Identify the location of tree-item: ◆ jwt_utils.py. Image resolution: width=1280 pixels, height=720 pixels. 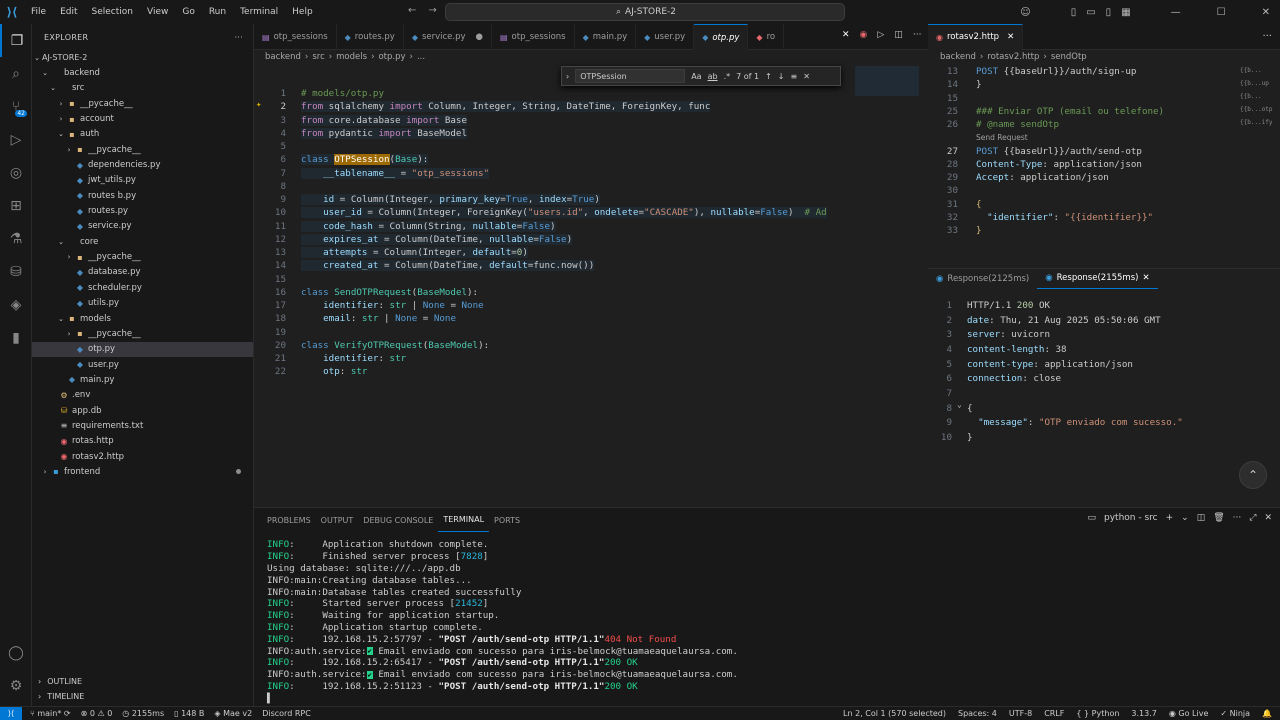
(142, 180).